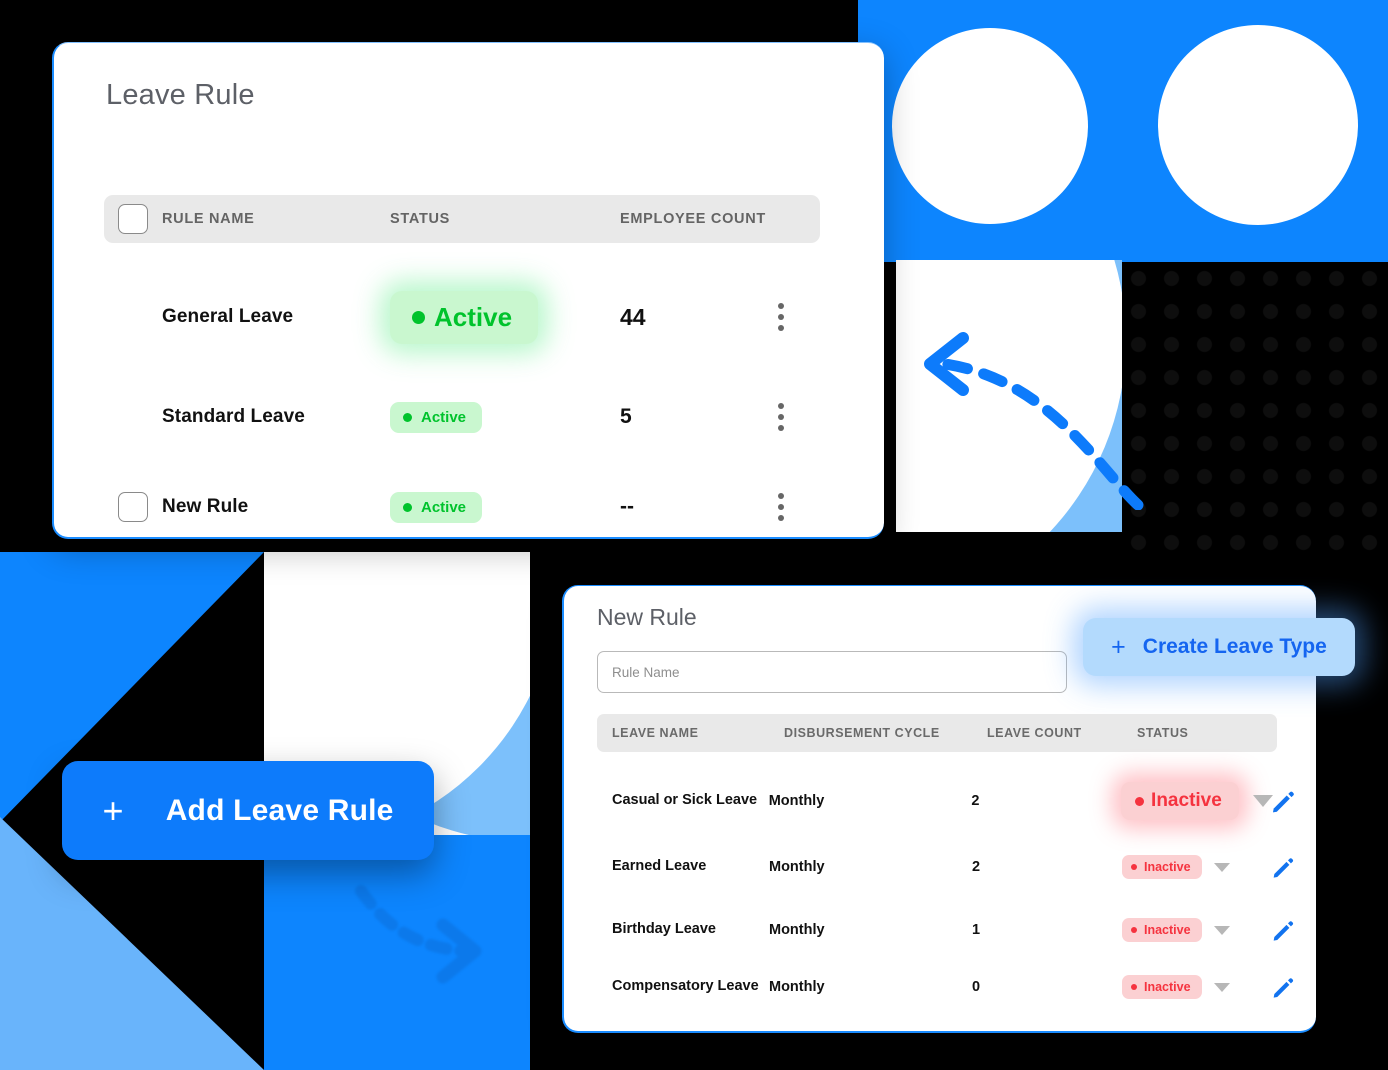 This screenshot has height=1070, width=1388. I want to click on leave-name-cell: Earned Leave, so click(659, 866).